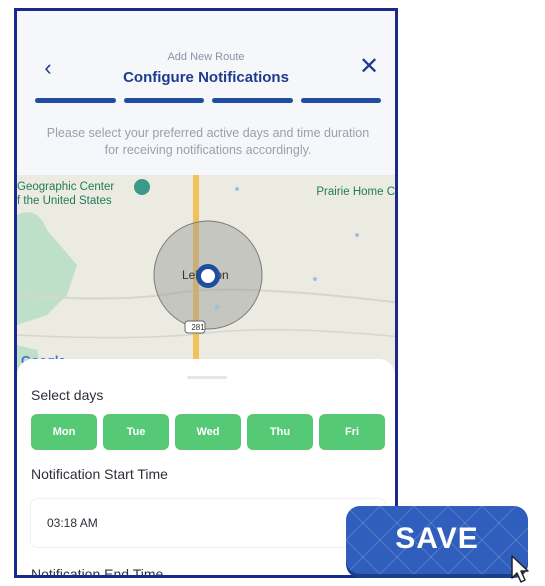  I want to click on location-pin-icon, so click(208, 276).